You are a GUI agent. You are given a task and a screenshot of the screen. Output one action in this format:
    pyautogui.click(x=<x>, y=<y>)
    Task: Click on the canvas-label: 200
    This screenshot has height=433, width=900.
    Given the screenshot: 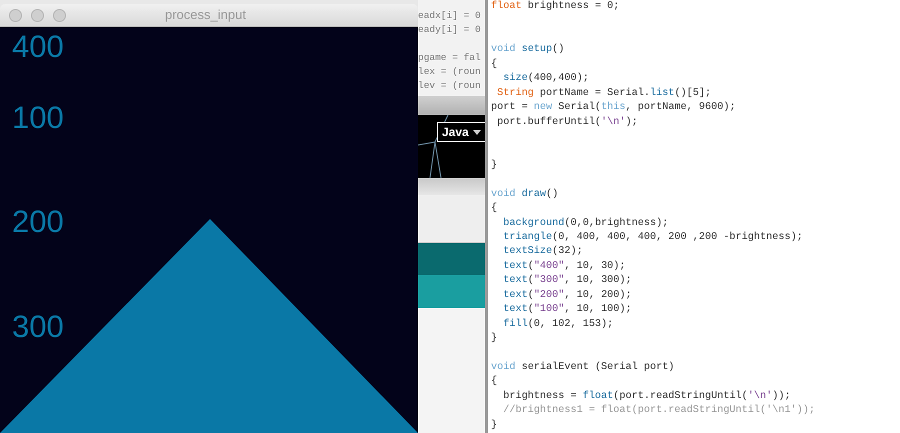 What is the action you would take?
    pyautogui.click(x=38, y=222)
    